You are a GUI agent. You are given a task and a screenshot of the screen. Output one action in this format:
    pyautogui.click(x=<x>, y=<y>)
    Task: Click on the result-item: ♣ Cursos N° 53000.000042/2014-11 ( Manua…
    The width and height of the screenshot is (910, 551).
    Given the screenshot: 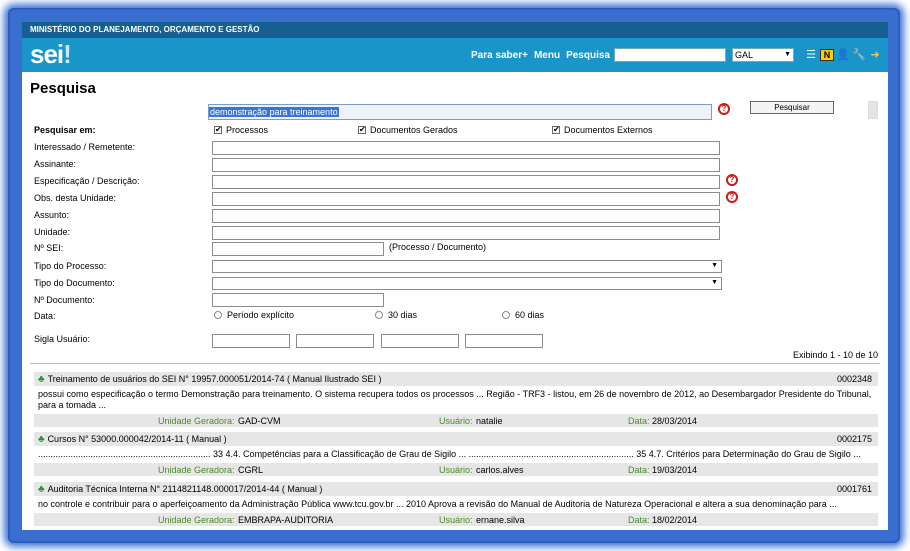 What is the action you would take?
    pyautogui.click(x=456, y=454)
    